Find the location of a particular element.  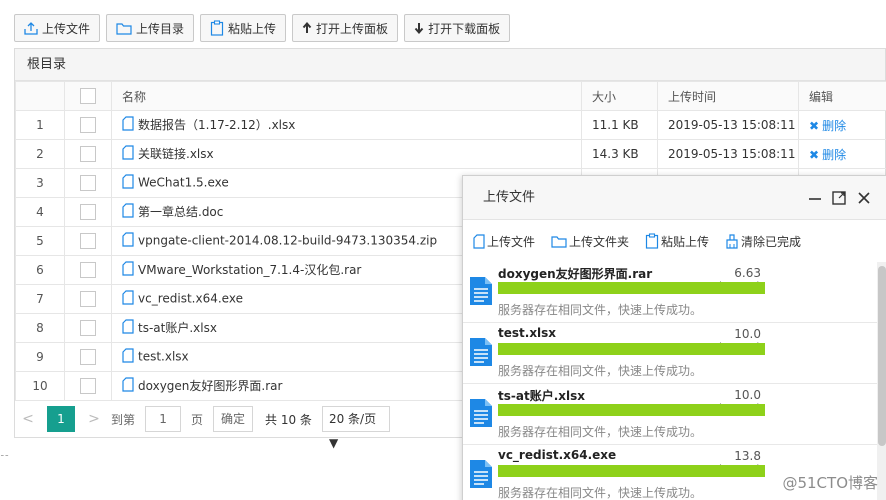

row-actions: ✖ 删除 is located at coordinates (842, 154).